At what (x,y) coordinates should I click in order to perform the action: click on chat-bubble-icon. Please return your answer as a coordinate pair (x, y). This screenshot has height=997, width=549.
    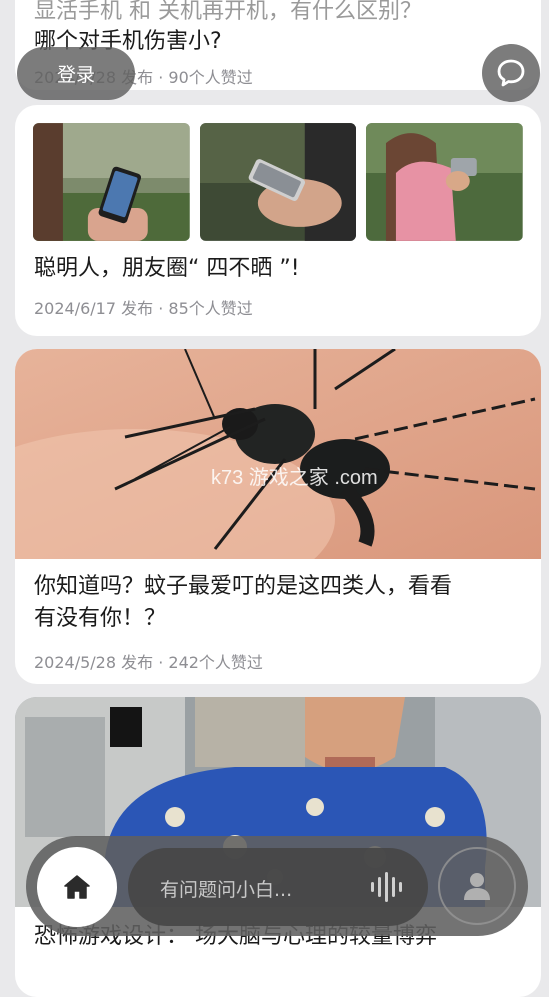
    Looking at the image, I should click on (511, 73).